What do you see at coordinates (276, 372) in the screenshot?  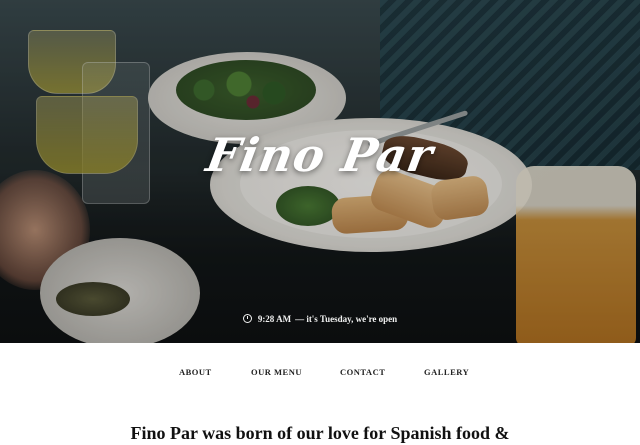 I see `nav-item-our-menu: OUR MENU` at bounding box center [276, 372].